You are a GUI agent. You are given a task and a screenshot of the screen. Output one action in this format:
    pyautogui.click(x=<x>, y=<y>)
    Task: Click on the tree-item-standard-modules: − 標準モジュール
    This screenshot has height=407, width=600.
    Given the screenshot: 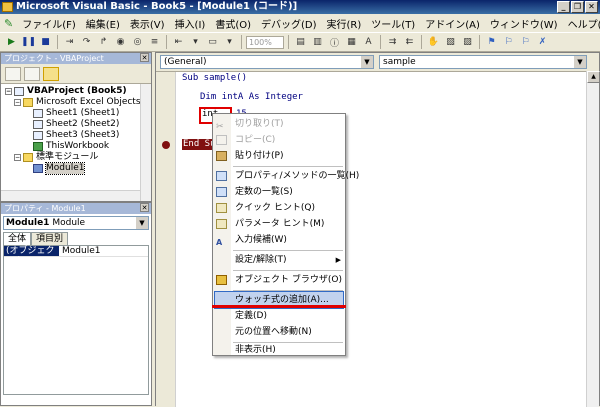 What is the action you would take?
    pyautogui.click(x=78, y=157)
    